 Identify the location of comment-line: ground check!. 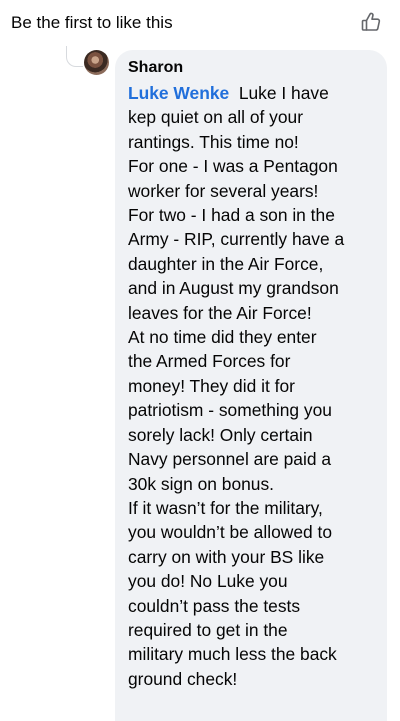
(183, 678).